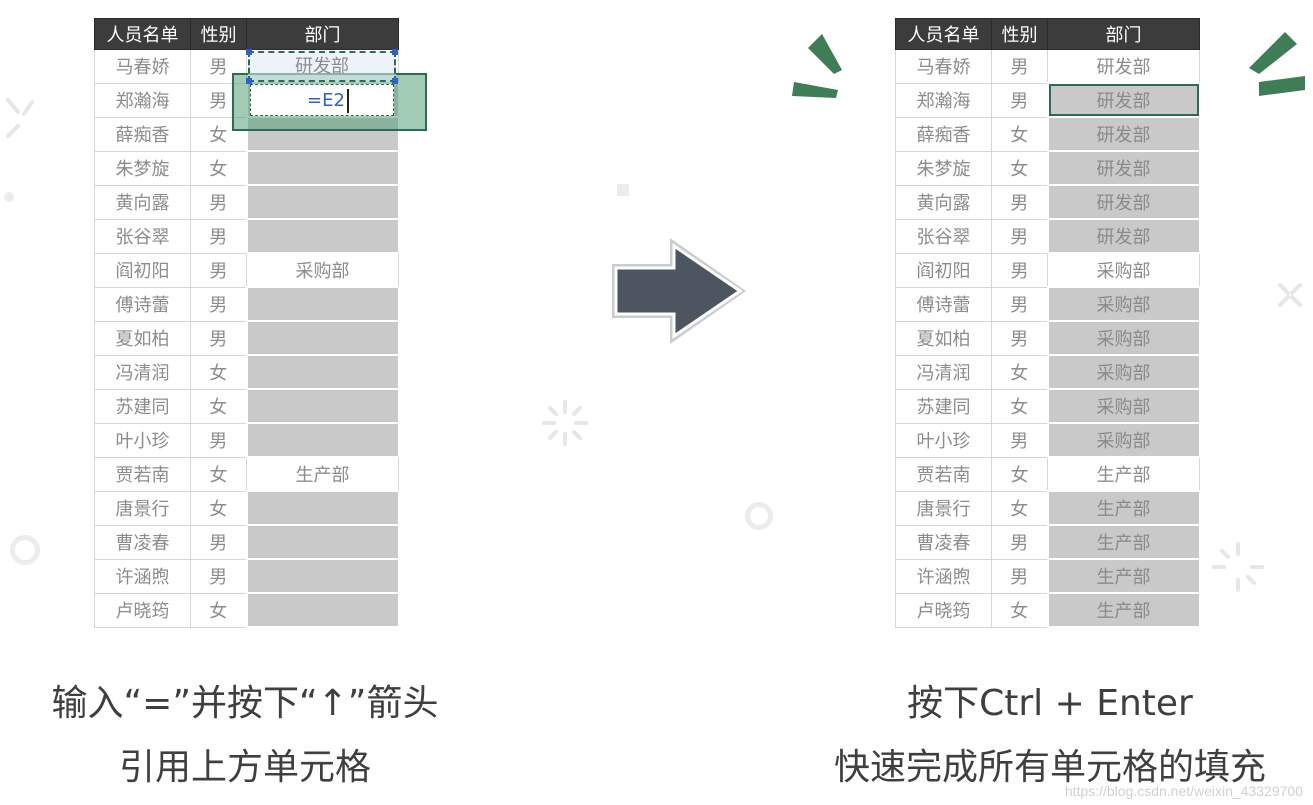 The width and height of the screenshot is (1313, 805). What do you see at coordinates (322, 100) in the screenshot?
I see `formula-cell: =E2` at bounding box center [322, 100].